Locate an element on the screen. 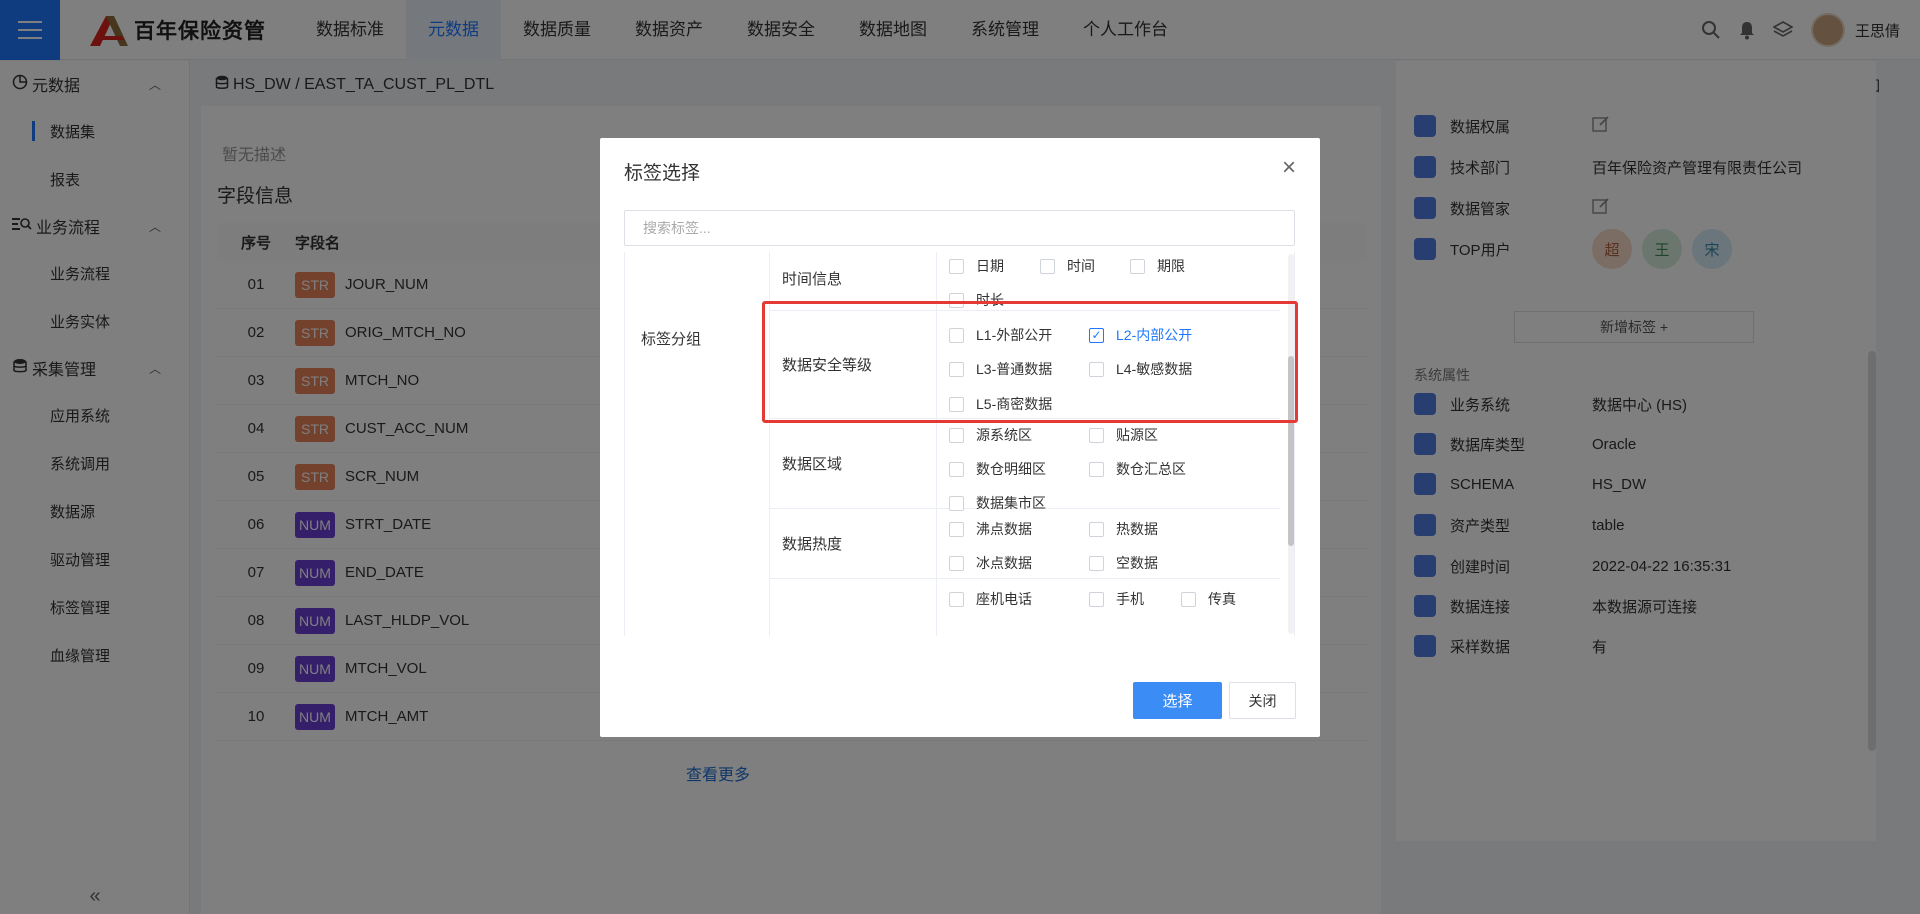 The width and height of the screenshot is (1920, 914). tag-option: 冰点数据 is located at coordinates (990, 563).